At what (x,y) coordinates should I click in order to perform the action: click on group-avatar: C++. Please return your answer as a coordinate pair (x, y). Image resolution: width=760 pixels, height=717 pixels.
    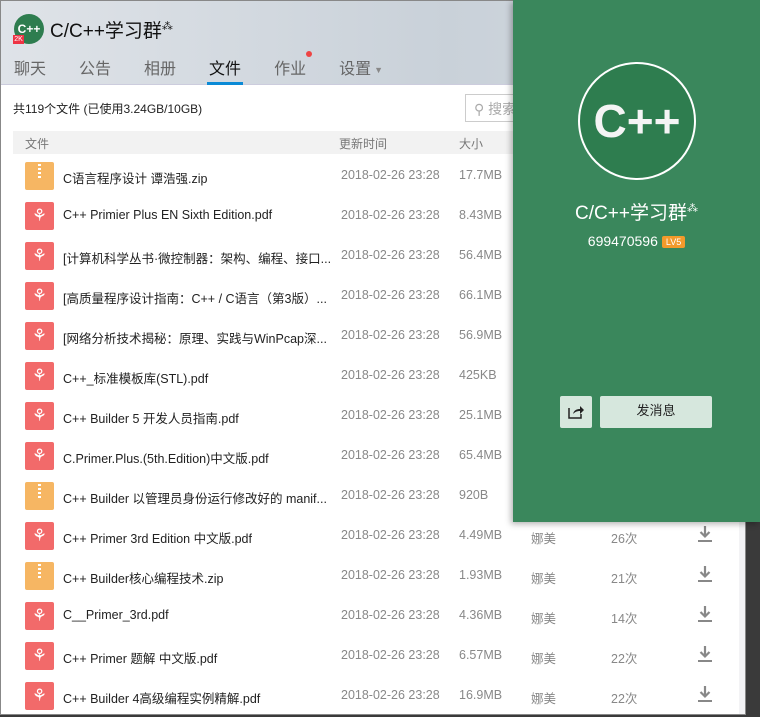
    Looking at the image, I should click on (637, 121).